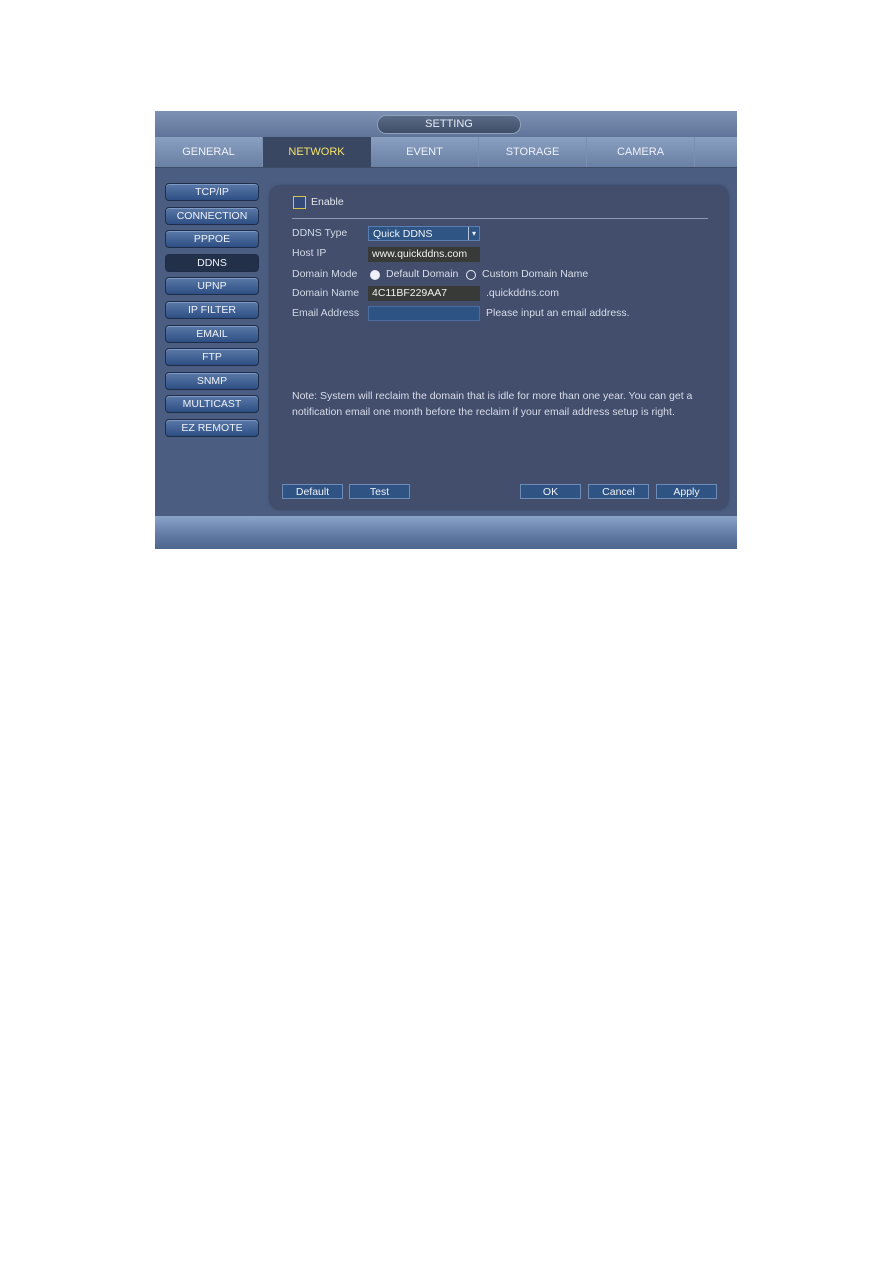 The height and width of the screenshot is (1263, 893). Describe the element at coordinates (522, 293) in the screenshot. I see `domain-suffix: .quickddns.com` at that location.